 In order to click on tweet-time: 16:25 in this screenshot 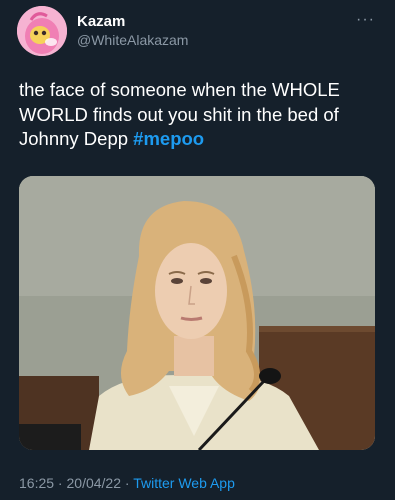, I will do `click(36, 483)`.